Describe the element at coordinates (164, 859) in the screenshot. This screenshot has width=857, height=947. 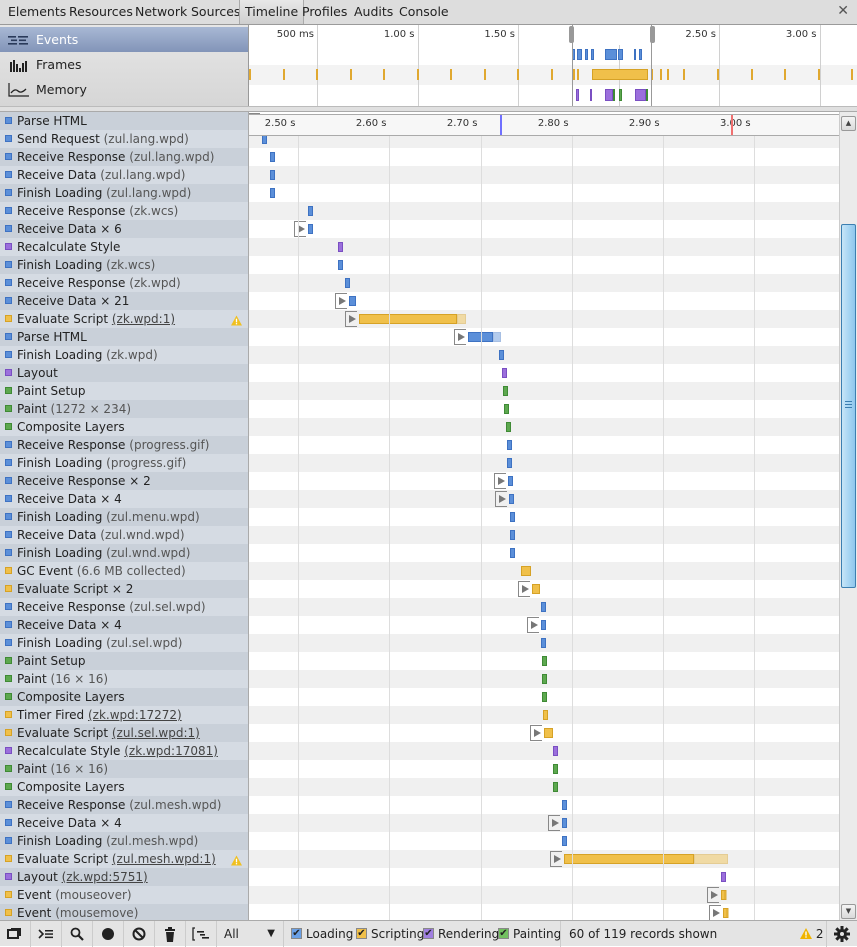
I see `record-source-link: (zul.mesh.wpd:1)` at that location.